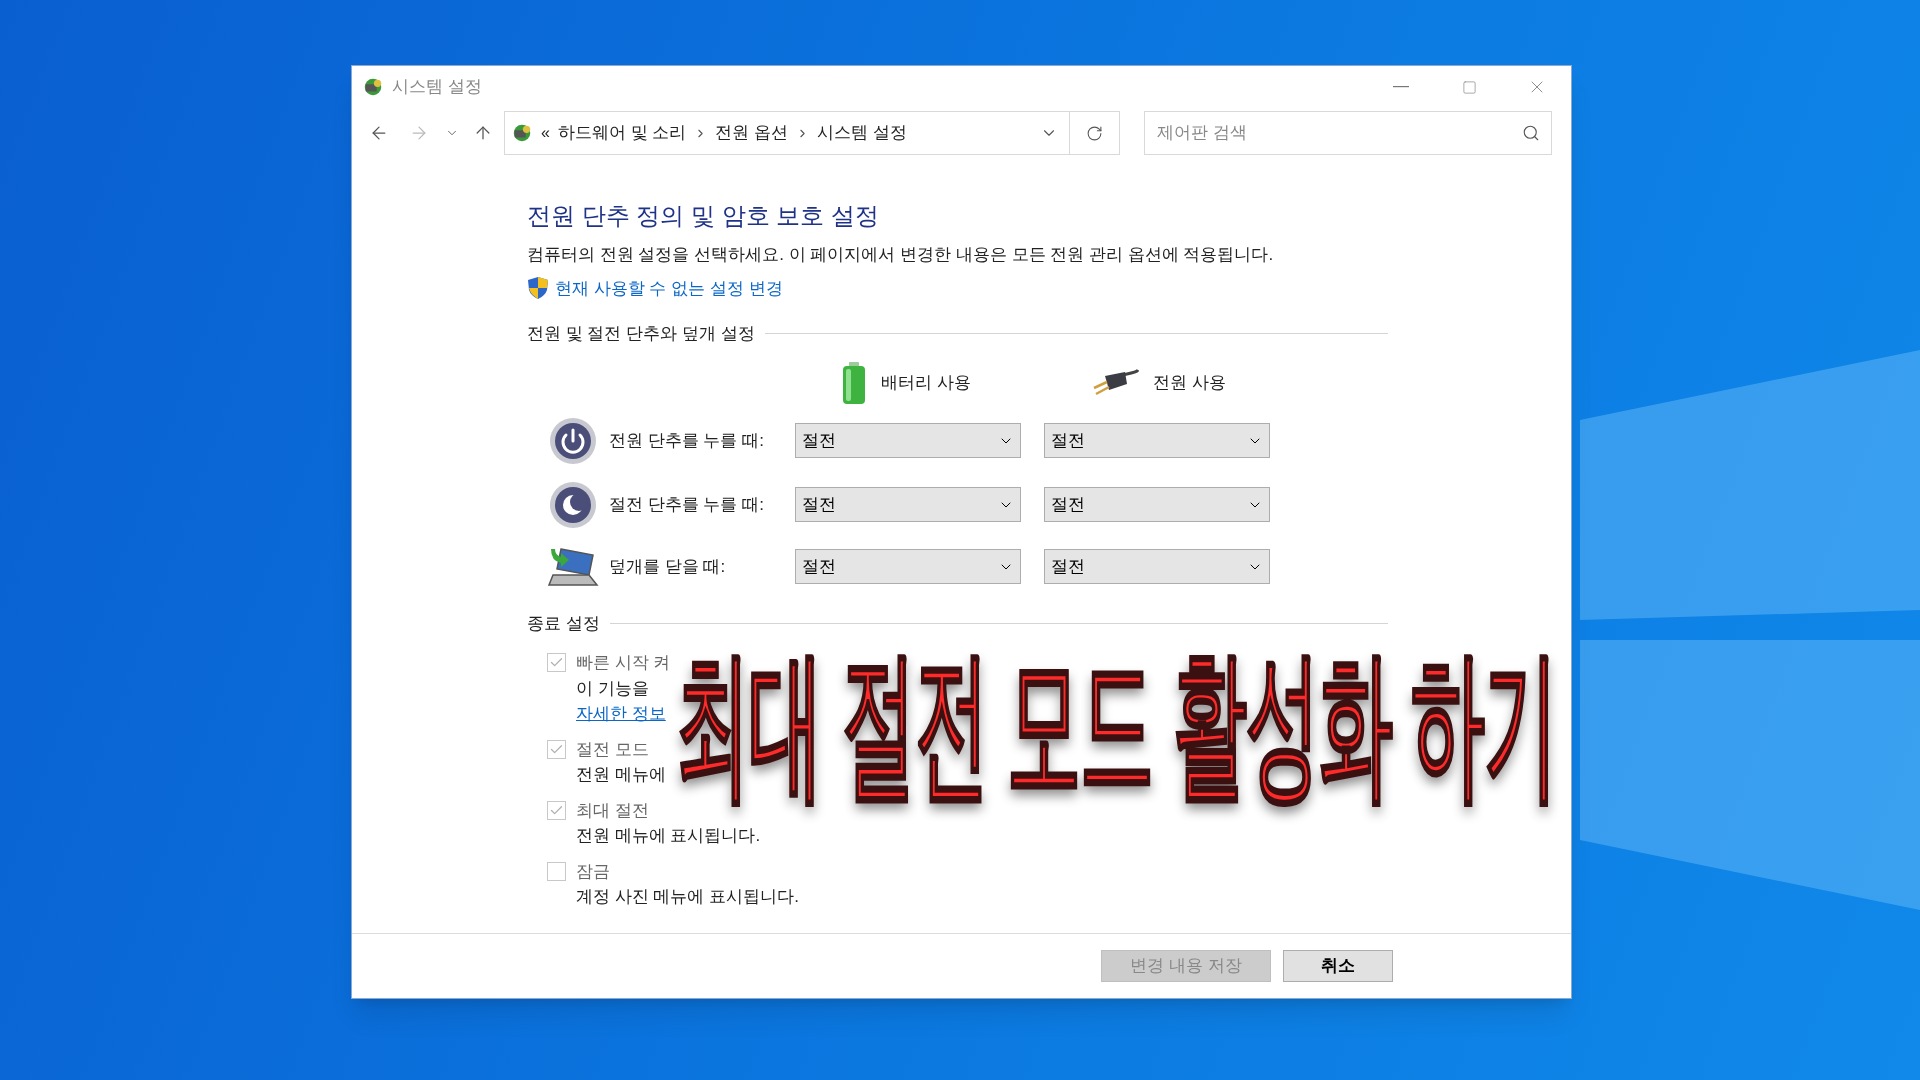 The height and width of the screenshot is (1080, 1920). What do you see at coordinates (621, 775) in the screenshot?
I see `option-description: 전원 메뉴에` at bounding box center [621, 775].